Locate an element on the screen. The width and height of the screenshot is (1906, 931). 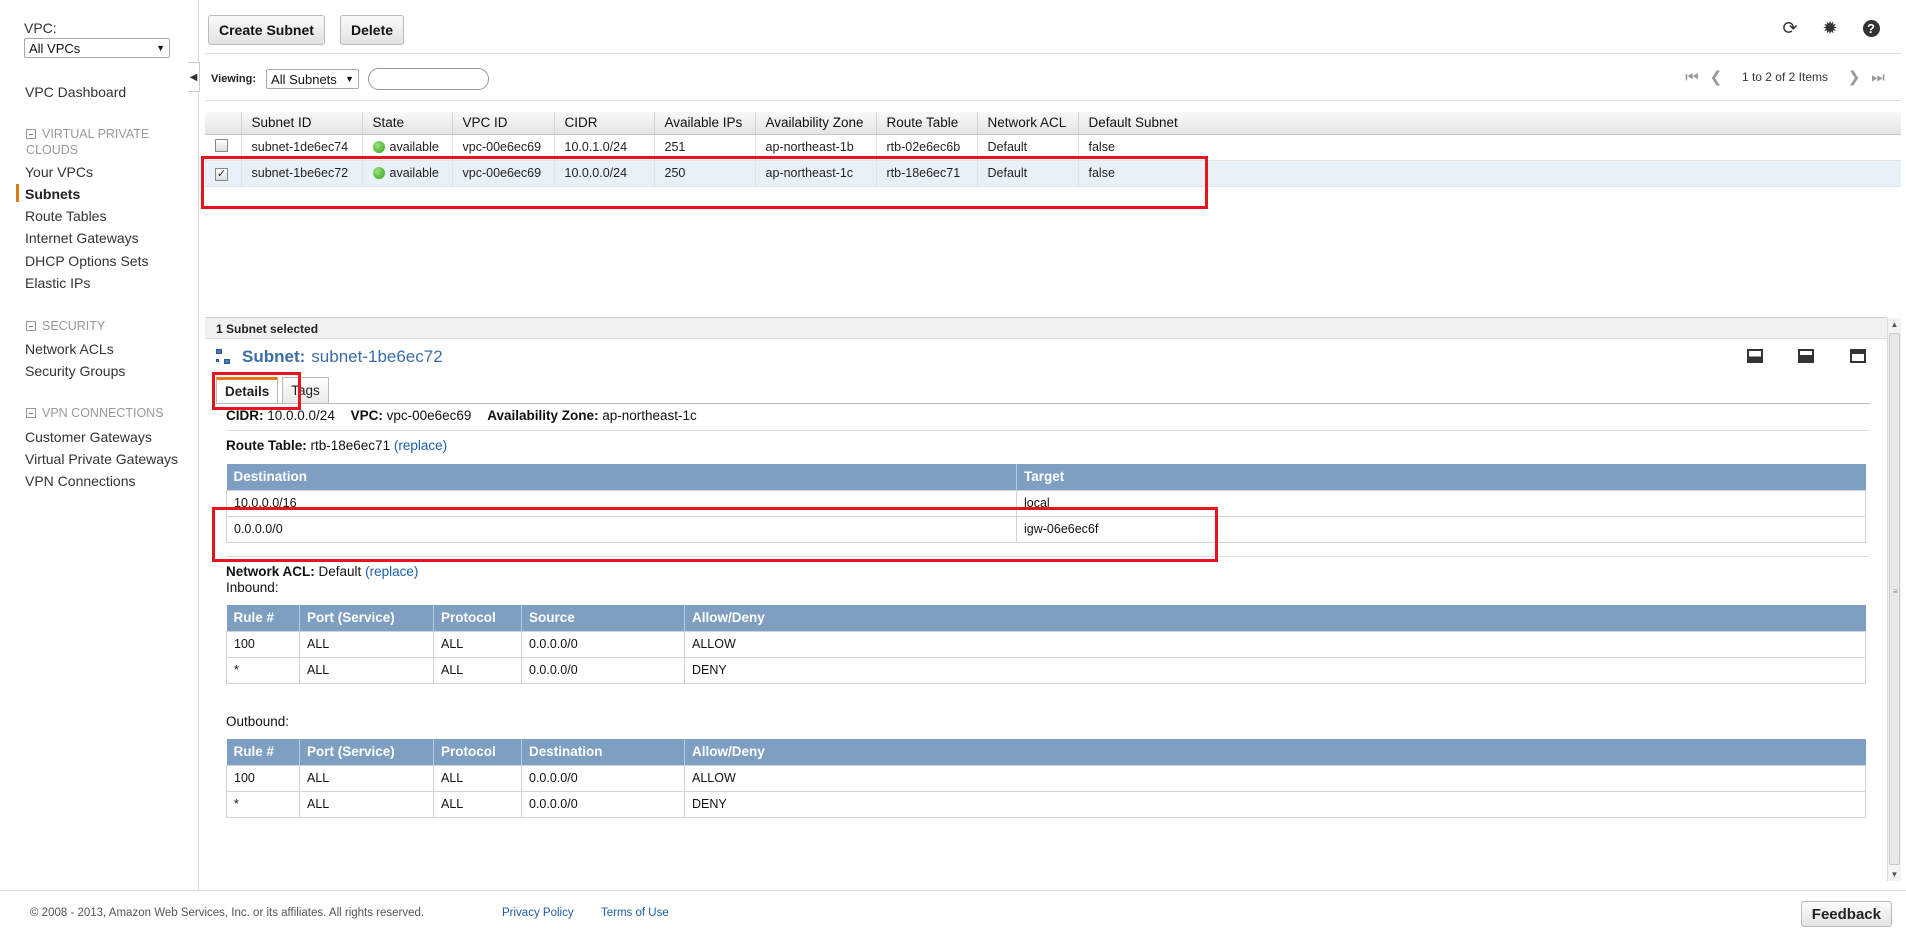
terms-of-use-link: Terms of Use is located at coordinates (635, 913).